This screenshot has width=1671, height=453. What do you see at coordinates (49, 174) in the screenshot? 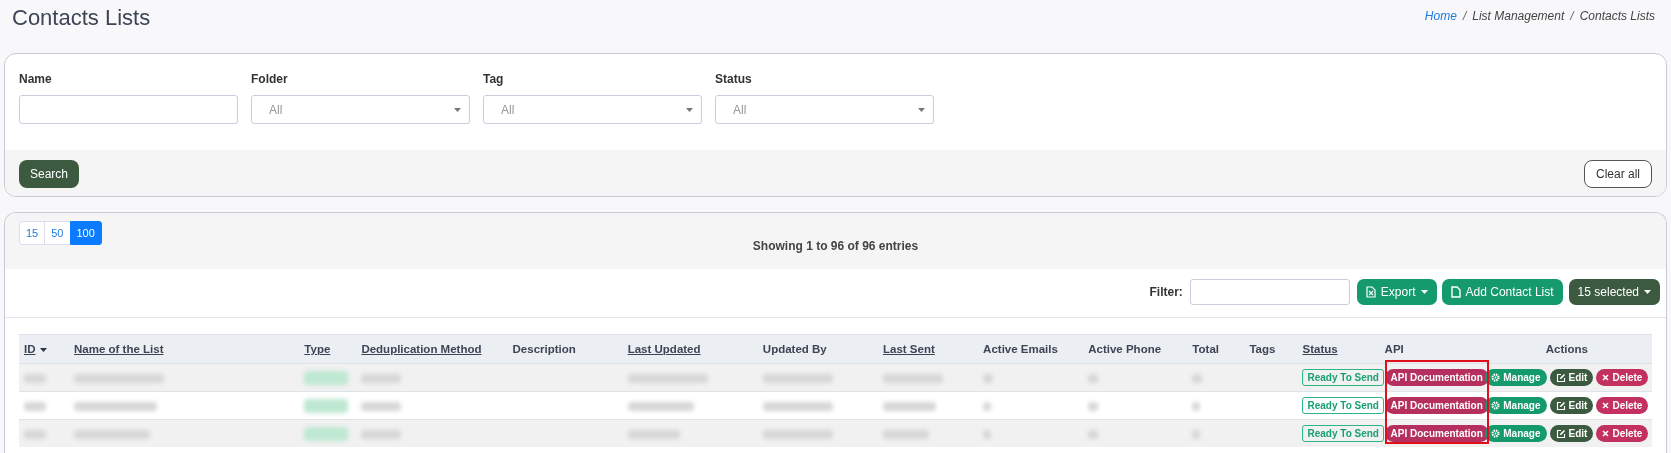
I see `search-button: Search` at bounding box center [49, 174].